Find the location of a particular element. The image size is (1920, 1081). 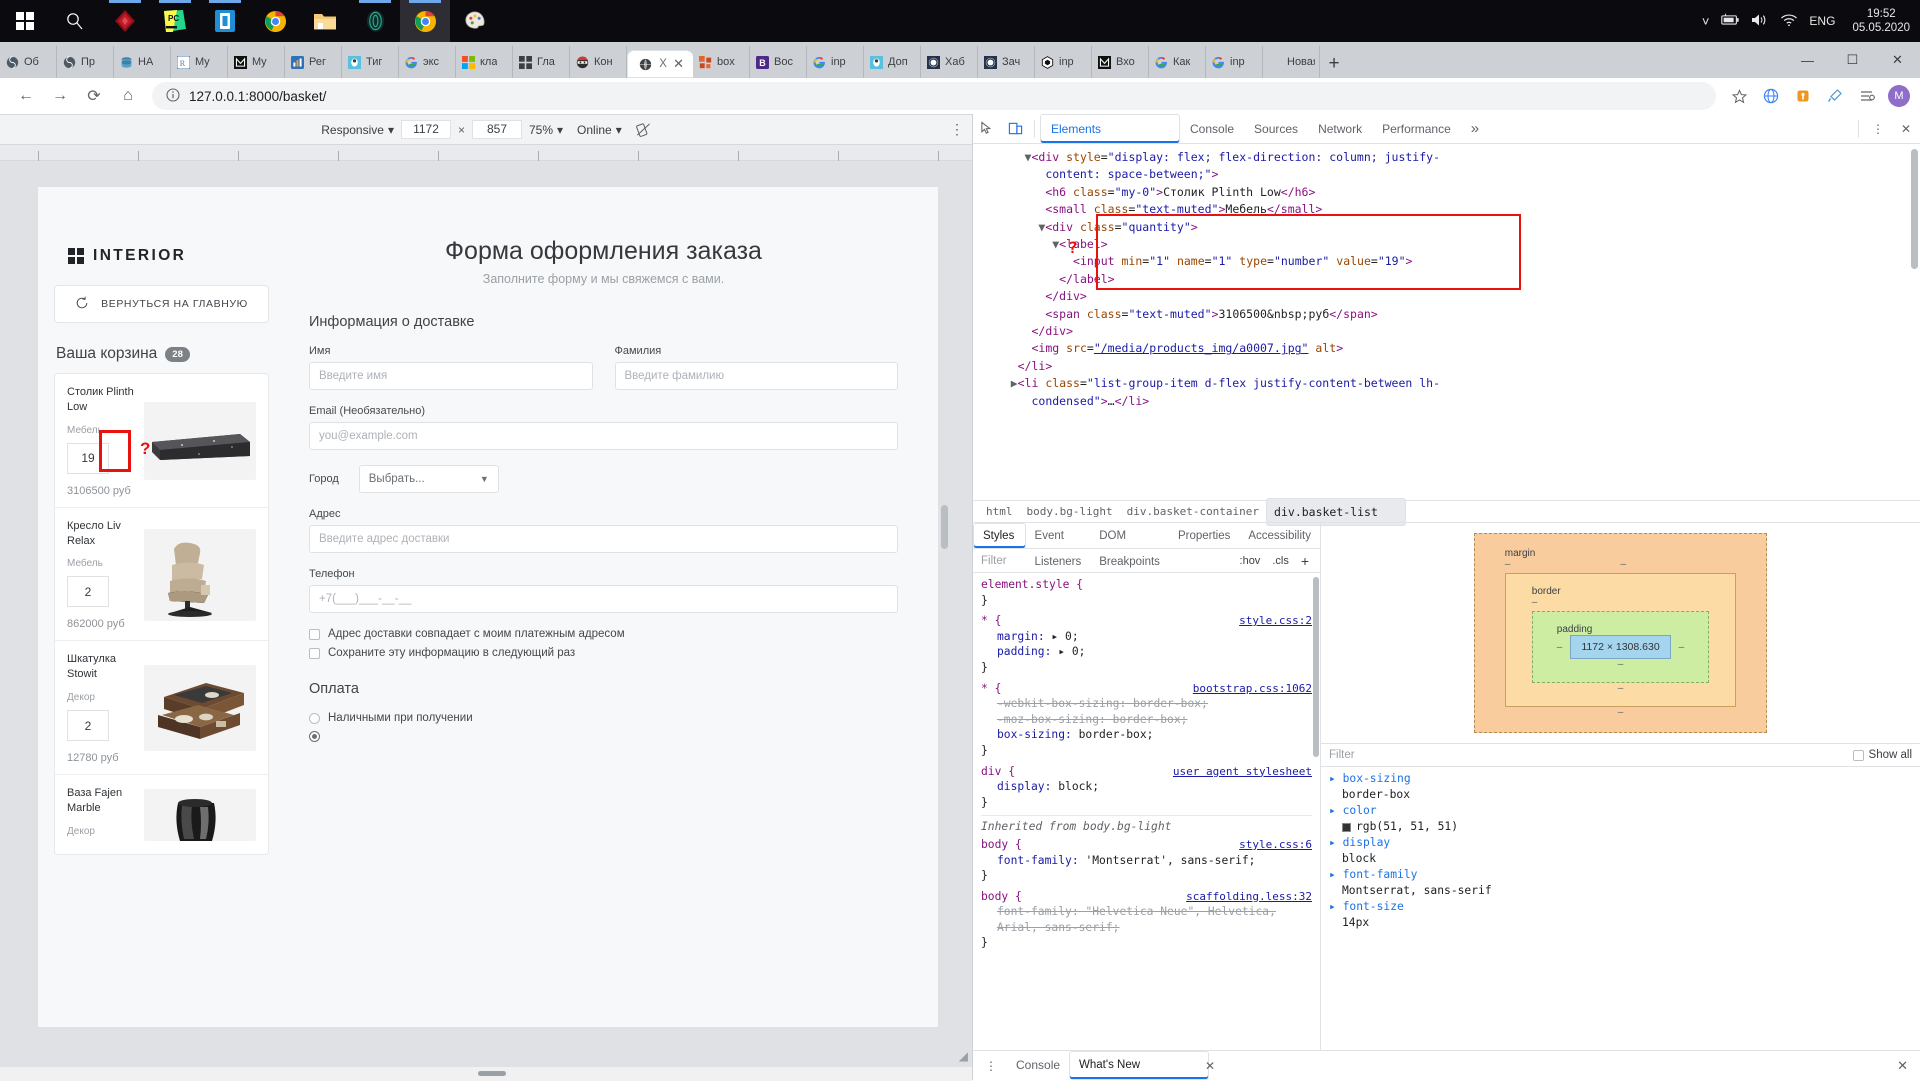

devtools-tab-network: Network is located at coordinates (1340, 129).